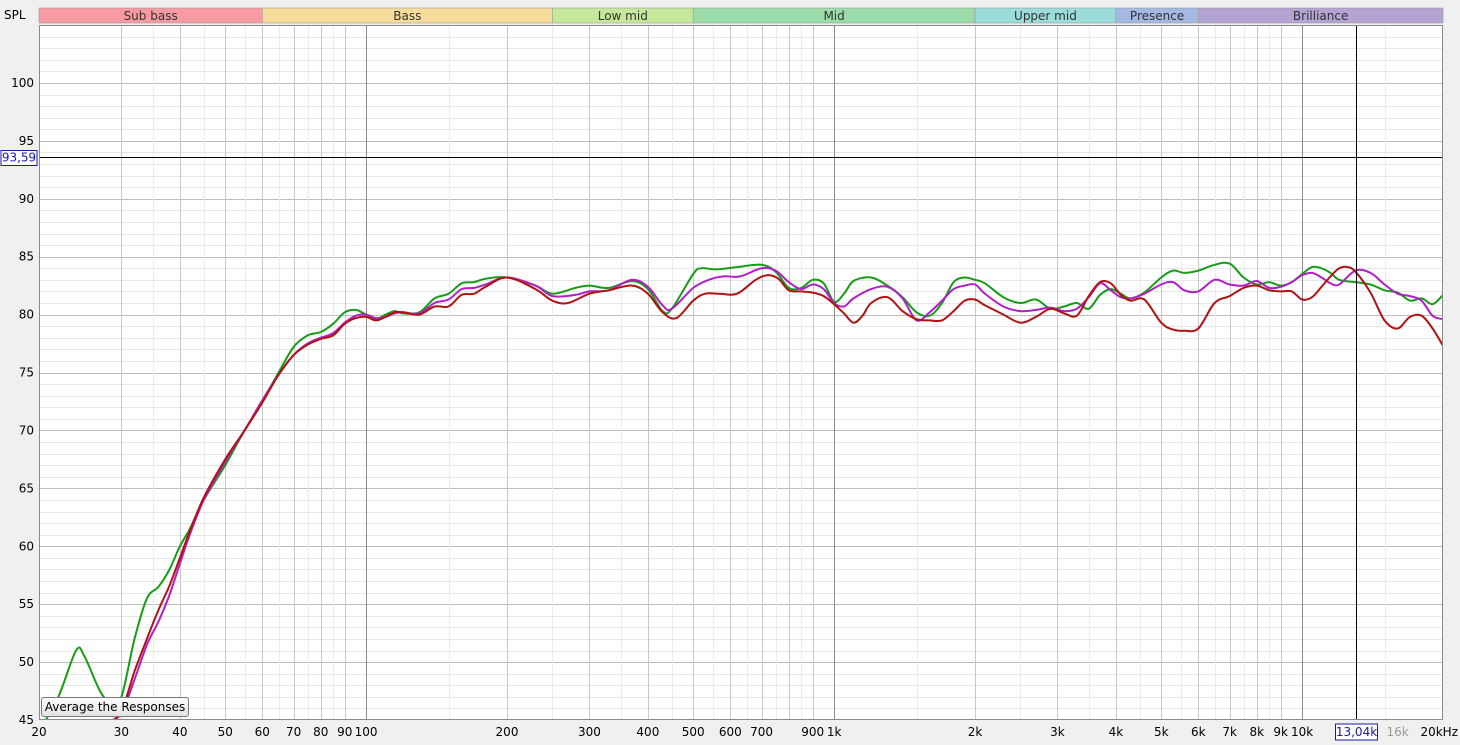 This screenshot has width=1460, height=745. I want to click on x-tick-4000: 4k, so click(1116, 732).